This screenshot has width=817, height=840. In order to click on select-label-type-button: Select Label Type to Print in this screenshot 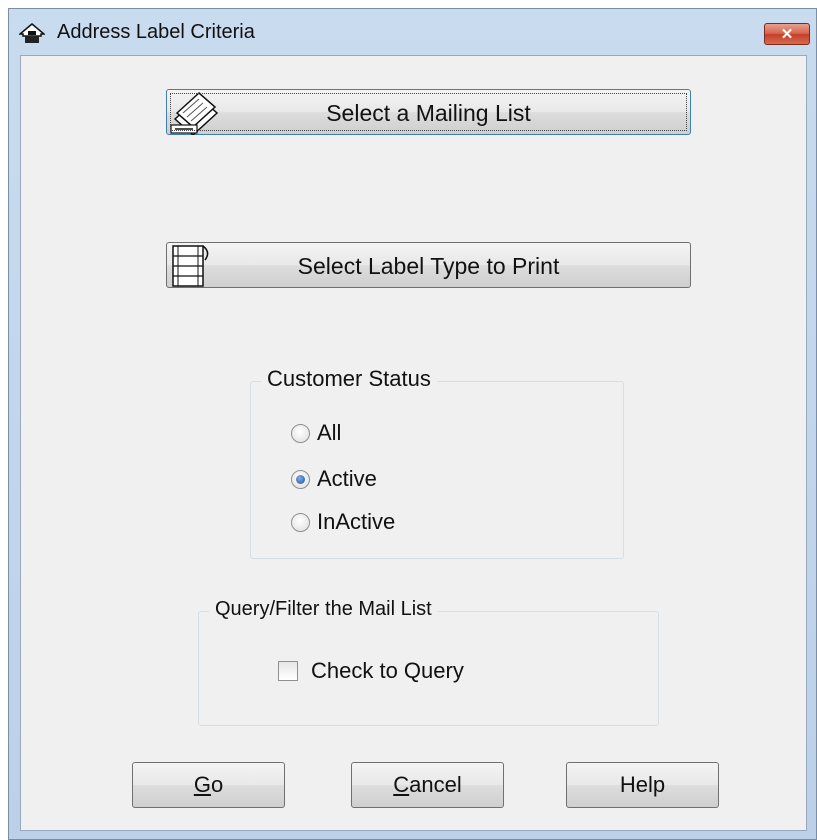, I will do `click(428, 265)`.